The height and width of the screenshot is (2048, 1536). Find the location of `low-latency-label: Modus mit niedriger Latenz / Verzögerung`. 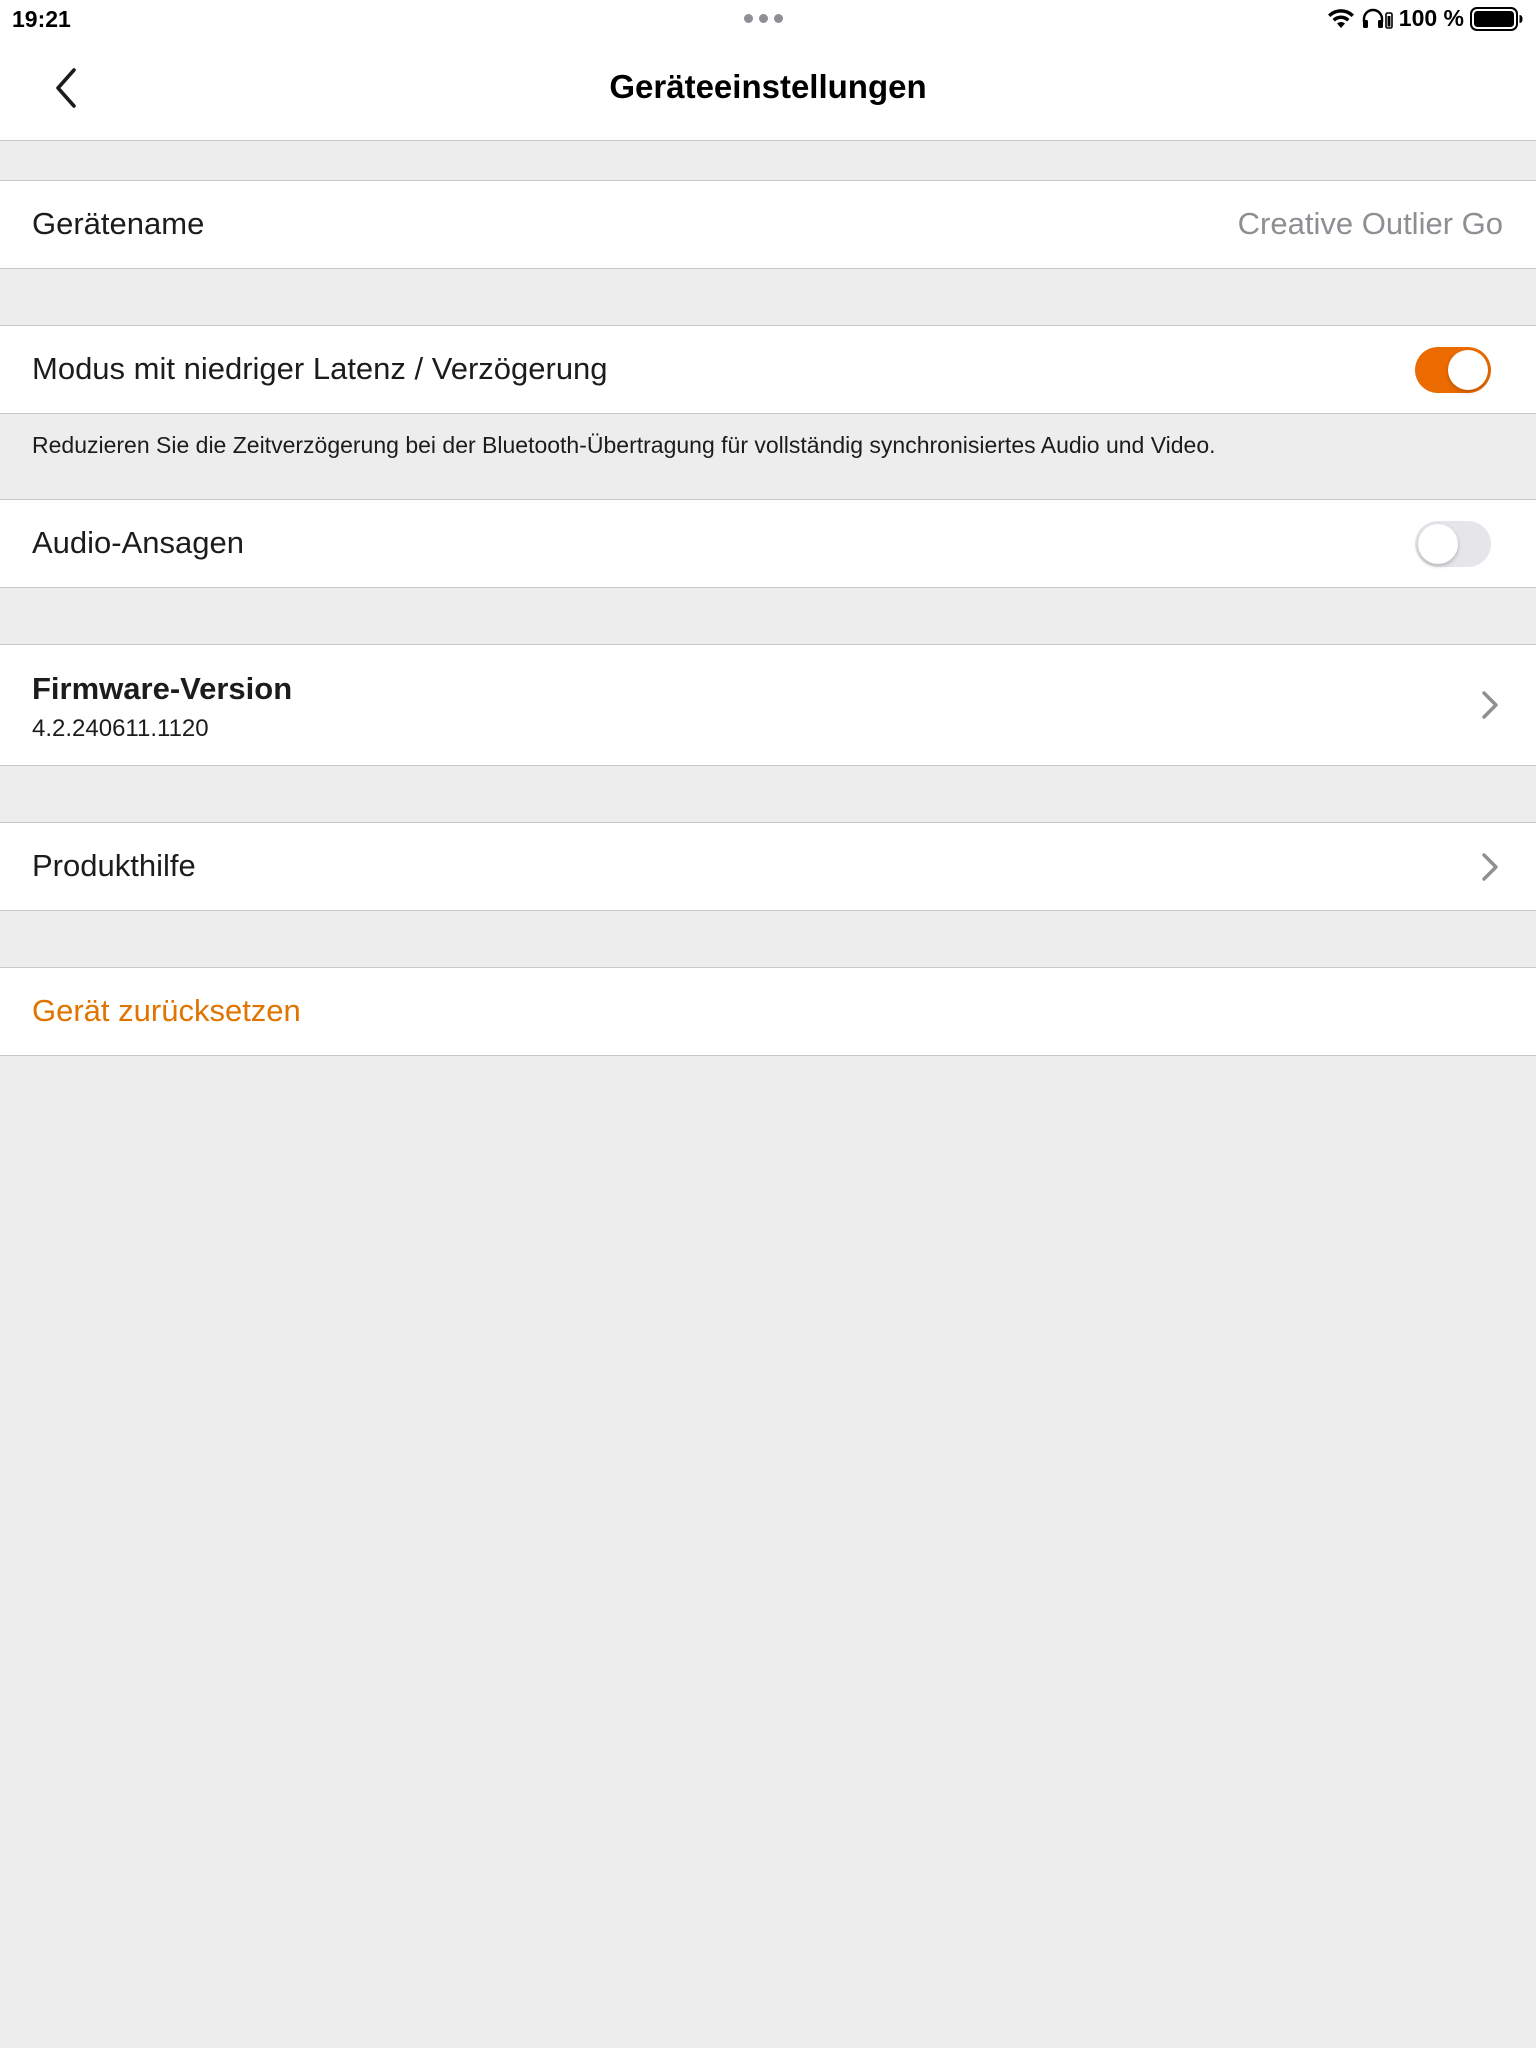

low-latency-label: Modus mit niedriger Latenz / Verzögerung is located at coordinates (320, 368).